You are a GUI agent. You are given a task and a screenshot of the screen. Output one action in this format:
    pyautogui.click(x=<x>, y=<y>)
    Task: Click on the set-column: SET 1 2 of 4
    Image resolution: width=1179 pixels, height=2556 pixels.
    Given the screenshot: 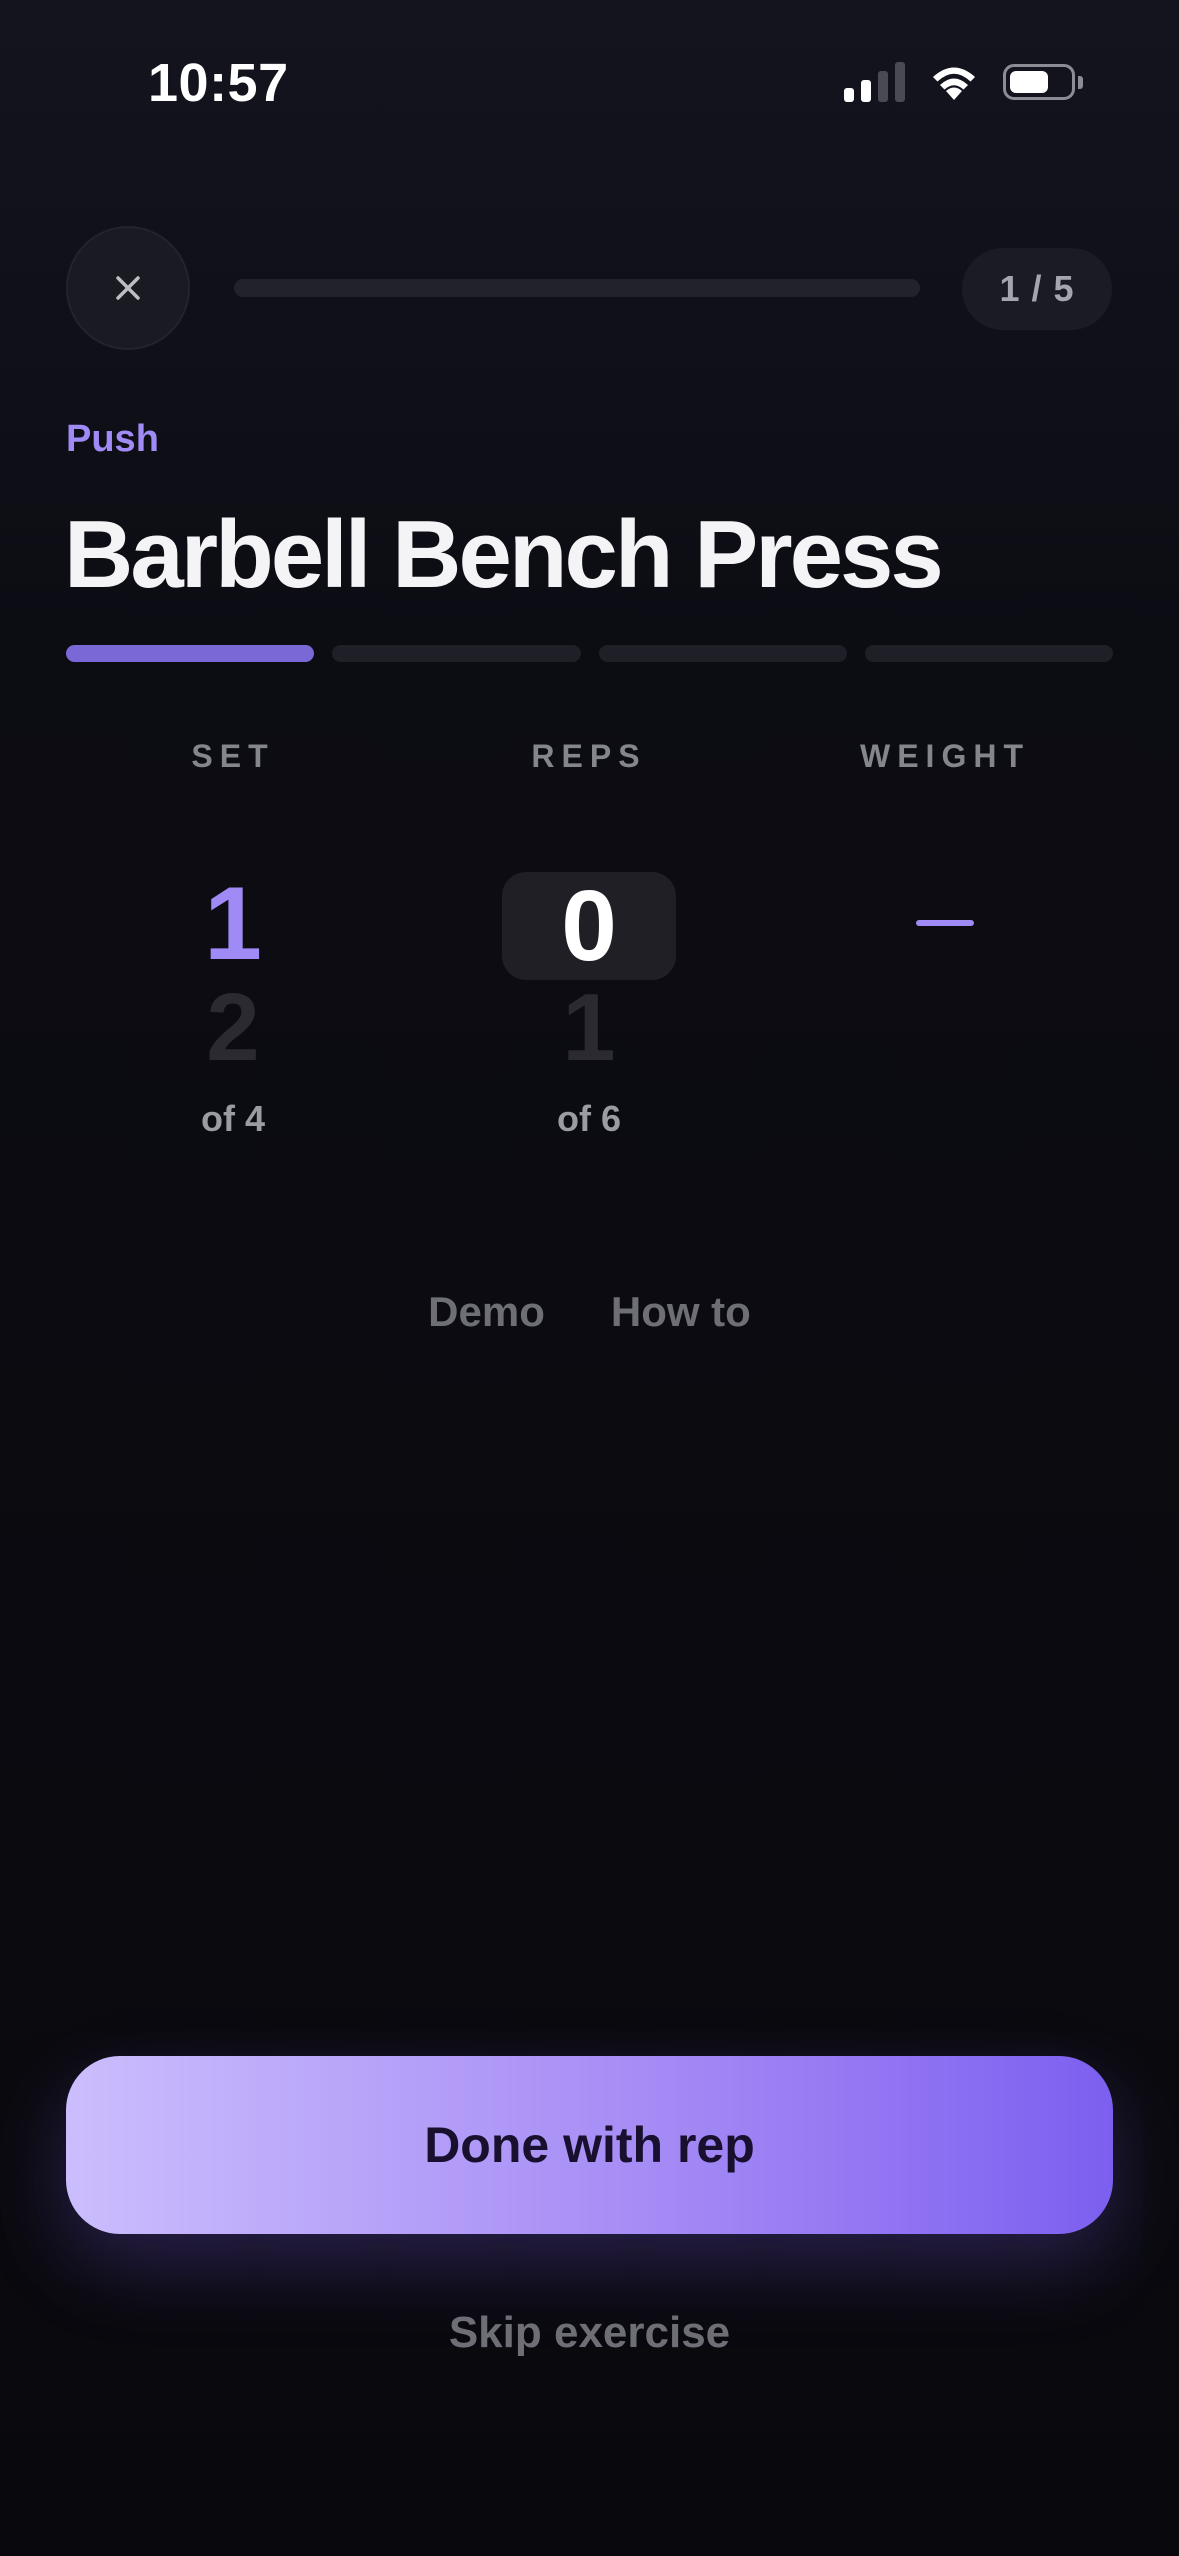 What is the action you would take?
    pyautogui.click(x=233, y=939)
    